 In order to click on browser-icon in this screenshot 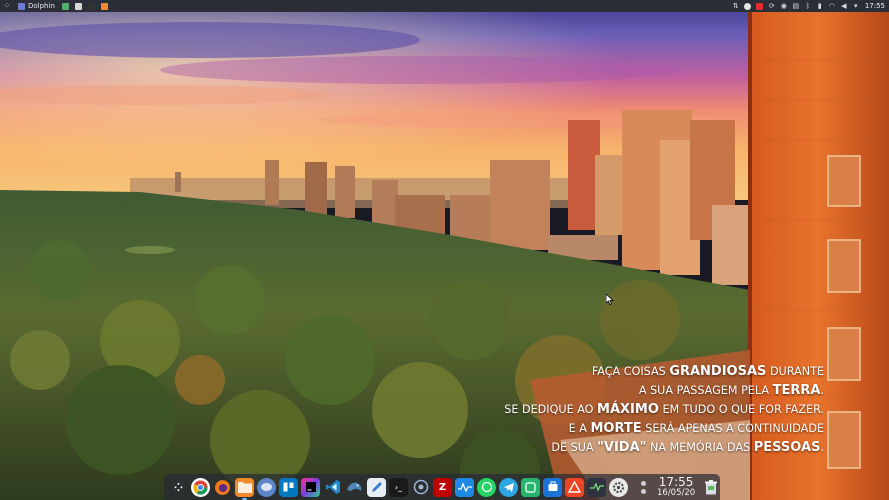, I will do `click(78, 6)`.